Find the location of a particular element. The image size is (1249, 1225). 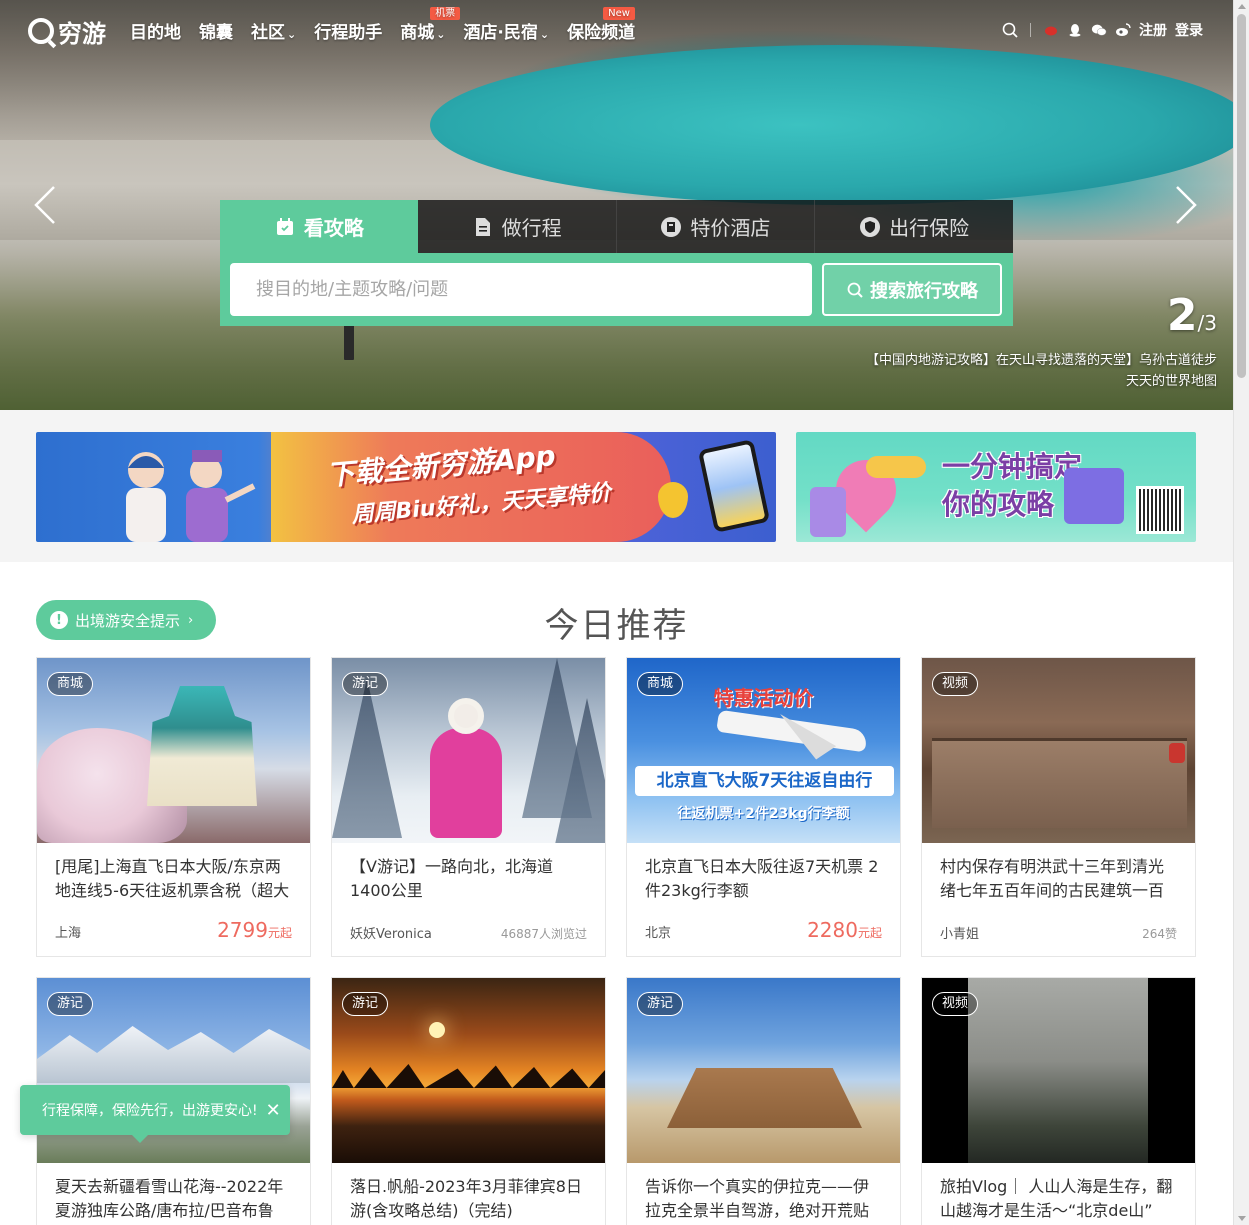

slide-caption-title: 【中国内地游记攻略】在天山寻找遗落的天堂】乌孙古道徒步 is located at coordinates (1041, 360).